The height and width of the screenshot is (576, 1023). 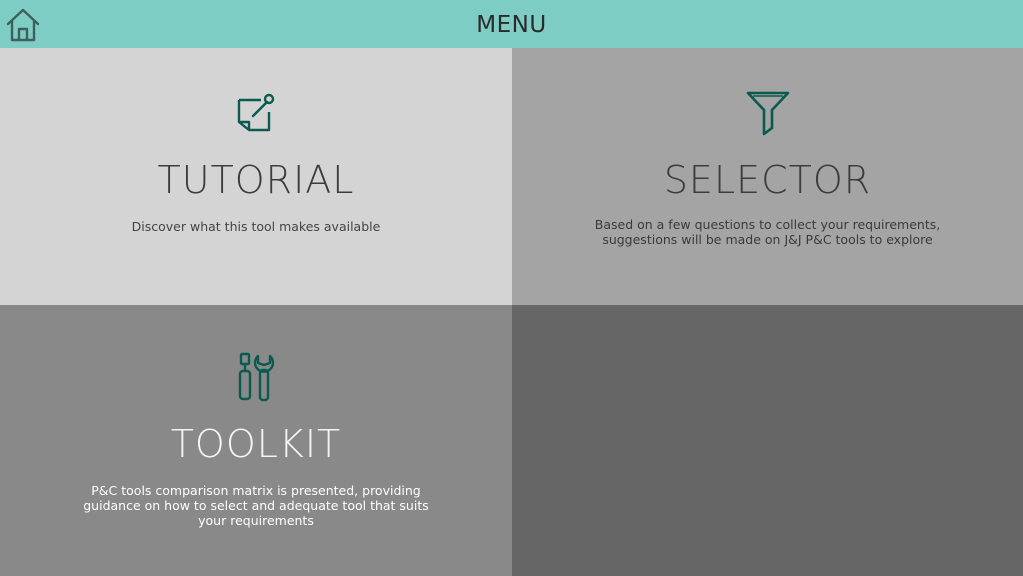 I want to click on tutorial-description: Discover what this tool makes available, so click(x=256, y=226).